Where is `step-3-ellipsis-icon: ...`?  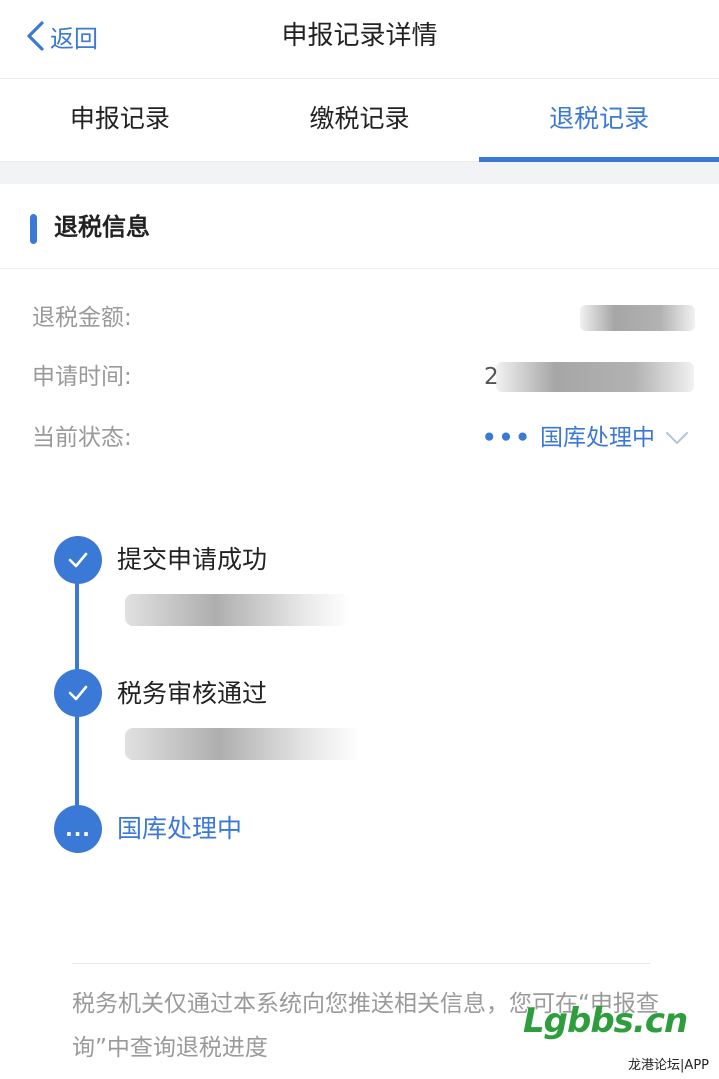
step-3-ellipsis-icon: ... is located at coordinates (78, 829).